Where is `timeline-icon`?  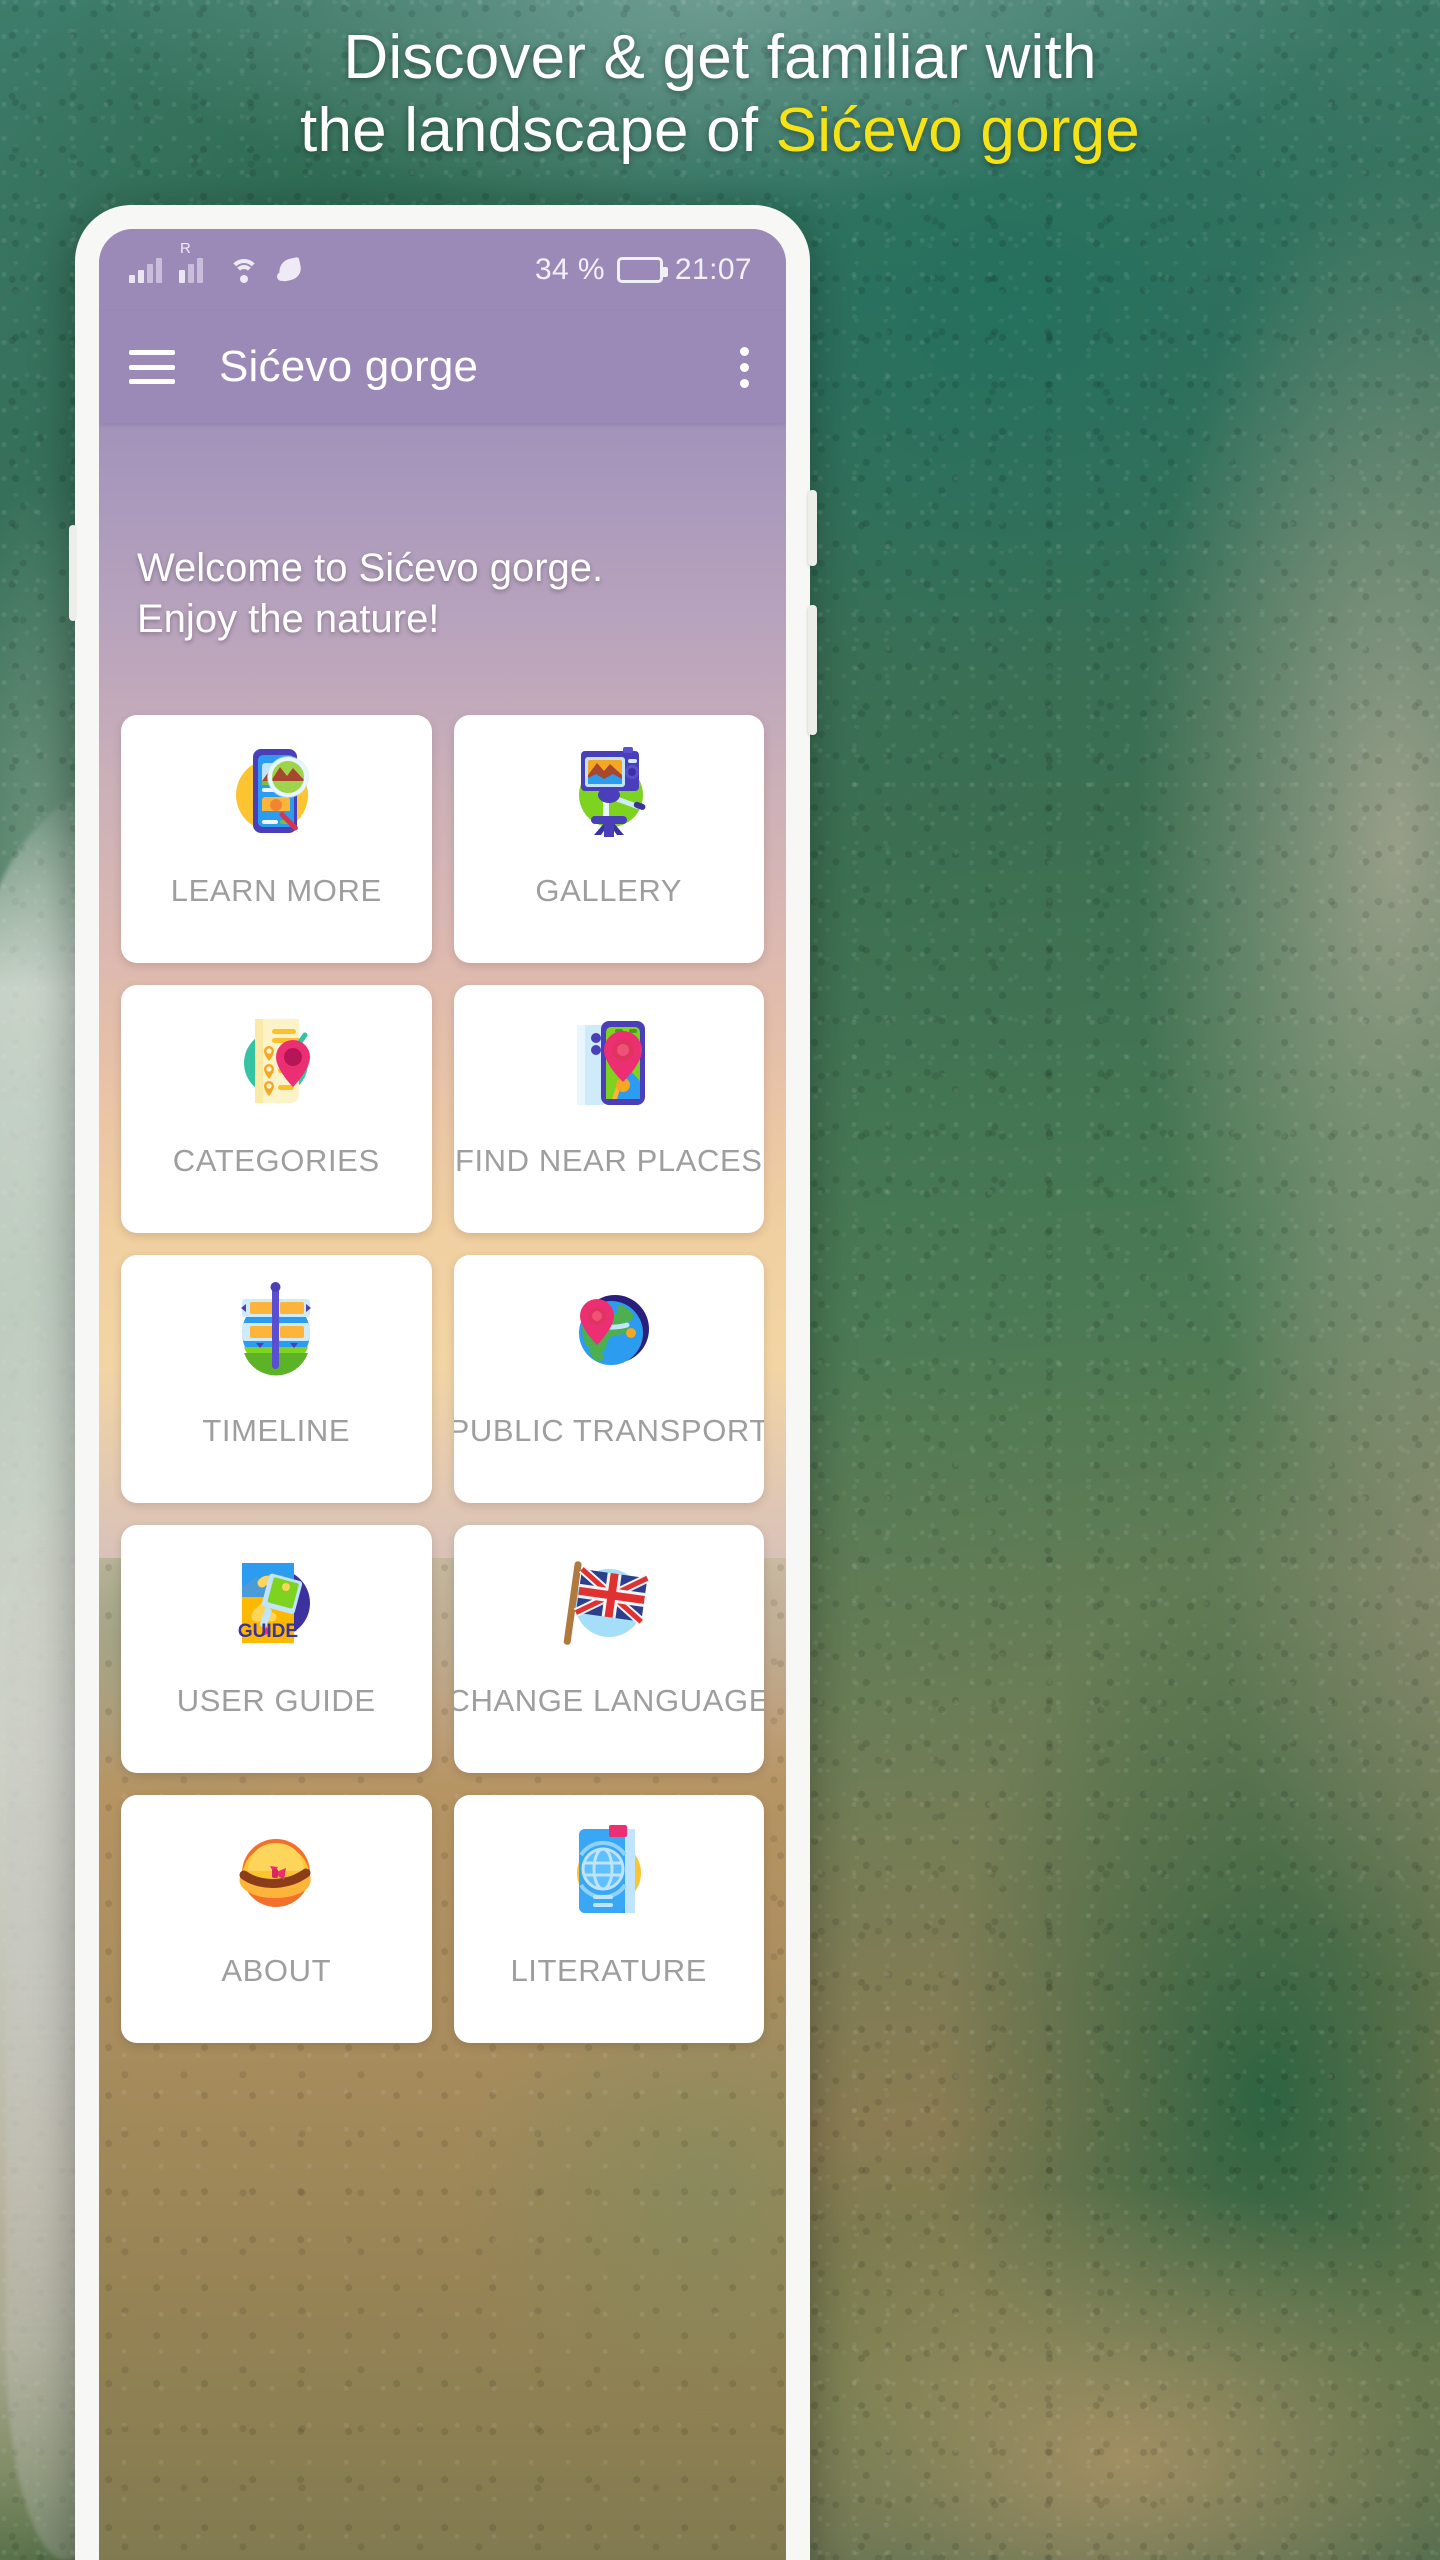
timeline-icon is located at coordinates (276, 1331).